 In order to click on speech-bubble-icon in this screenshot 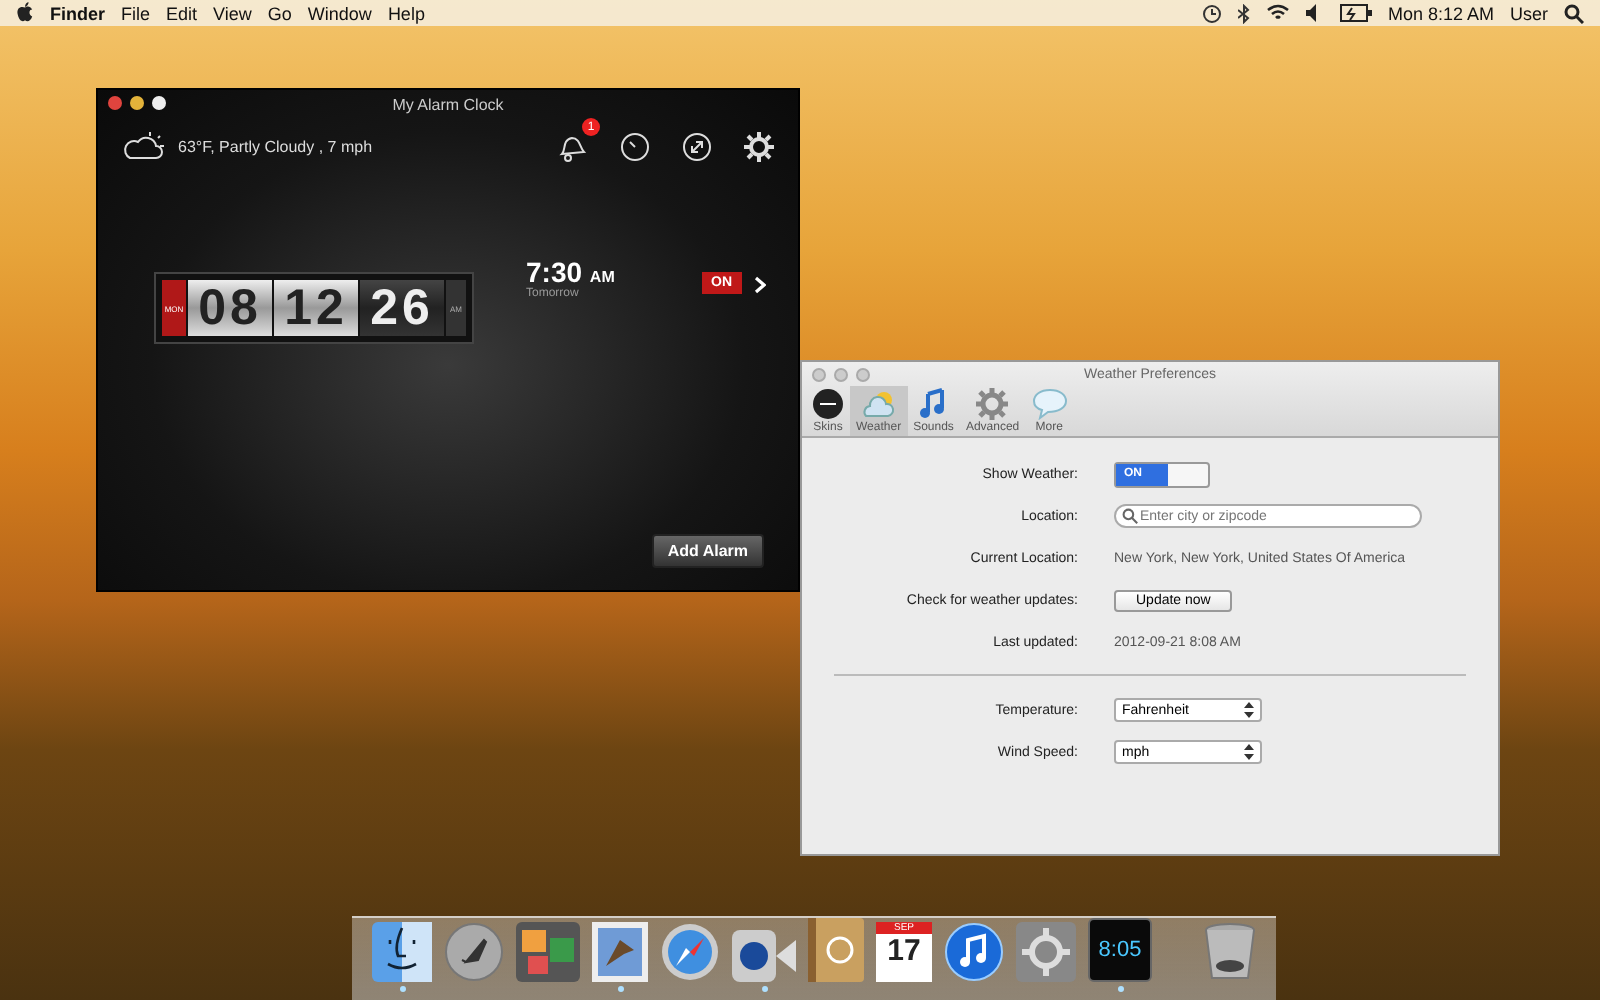, I will do `click(1049, 404)`.